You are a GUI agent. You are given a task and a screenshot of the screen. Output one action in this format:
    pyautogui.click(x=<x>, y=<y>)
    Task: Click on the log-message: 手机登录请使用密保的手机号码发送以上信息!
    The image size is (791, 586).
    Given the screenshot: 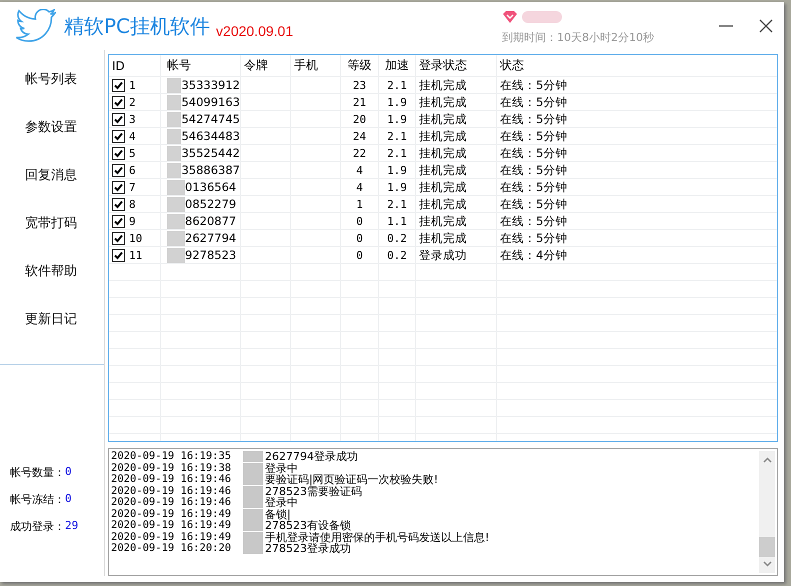 What is the action you would take?
    pyautogui.click(x=377, y=537)
    